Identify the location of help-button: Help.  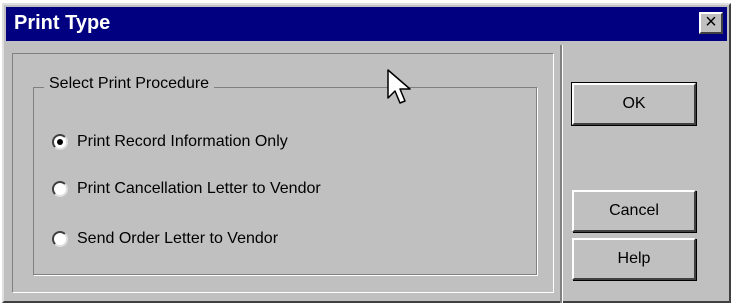
(634, 259).